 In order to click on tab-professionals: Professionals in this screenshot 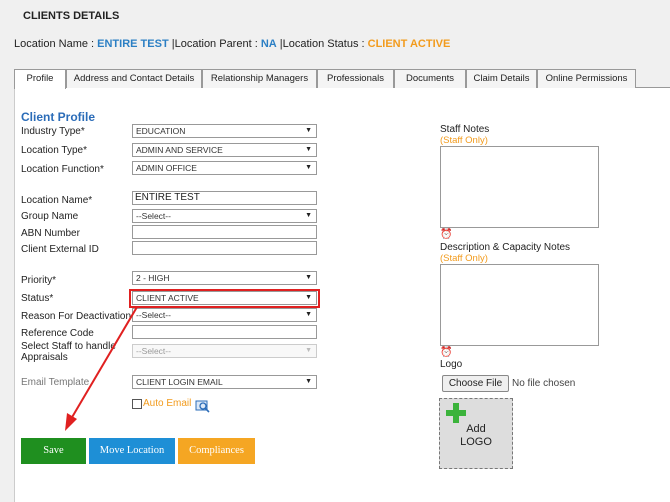, I will do `click(355, 78)`.